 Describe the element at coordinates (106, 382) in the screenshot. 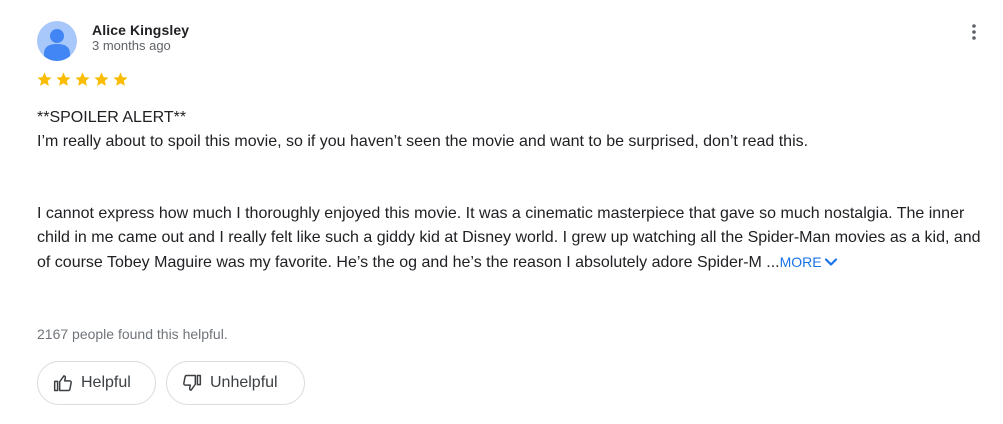

I see `helpful-label: Helpful` at that location.